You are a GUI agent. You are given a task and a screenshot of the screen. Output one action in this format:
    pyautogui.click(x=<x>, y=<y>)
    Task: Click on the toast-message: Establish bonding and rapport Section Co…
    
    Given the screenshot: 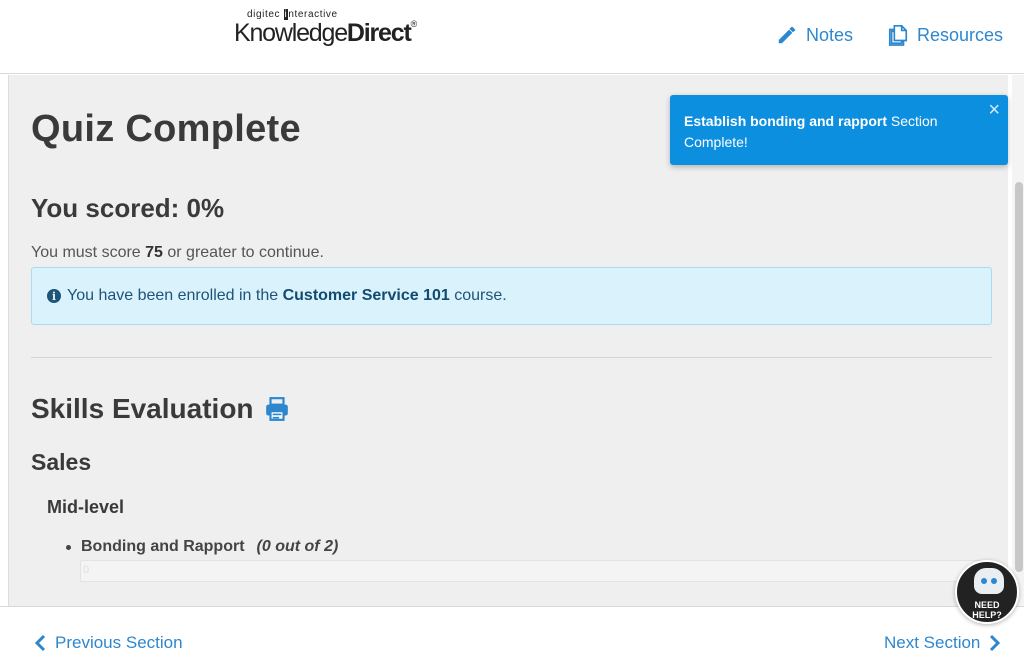 What is the action you would take?
    pyautogui.click(x=811, y=131)
    